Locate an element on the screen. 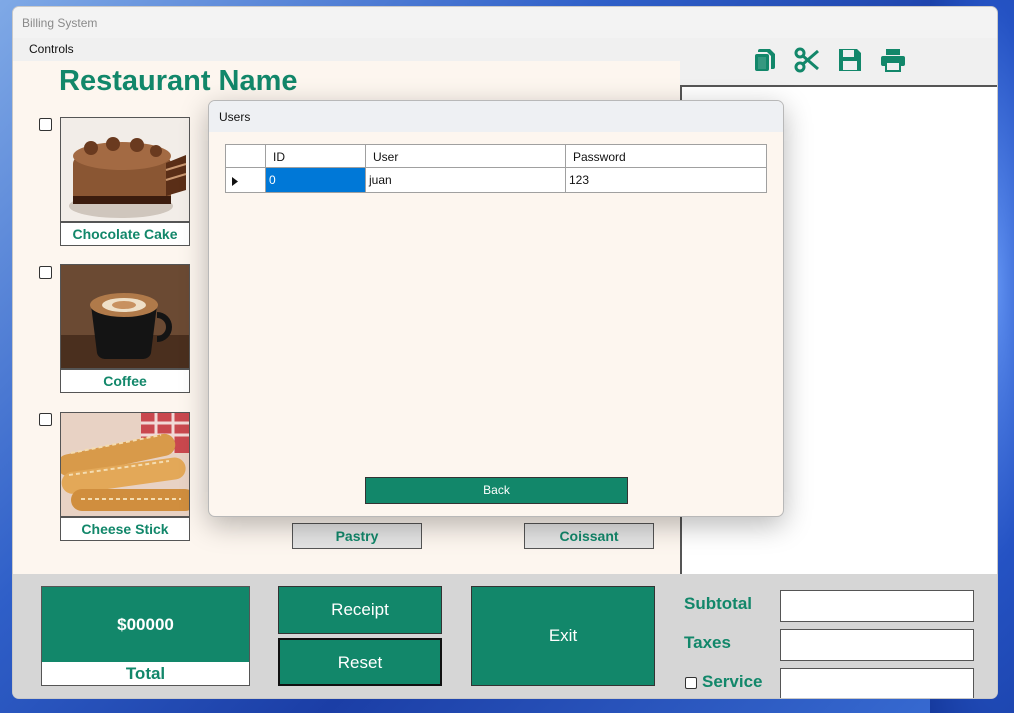 Image resolution: width=1014 pixels, height=713 pixels. coffee-checkbox is located at coordinates (45, 272).